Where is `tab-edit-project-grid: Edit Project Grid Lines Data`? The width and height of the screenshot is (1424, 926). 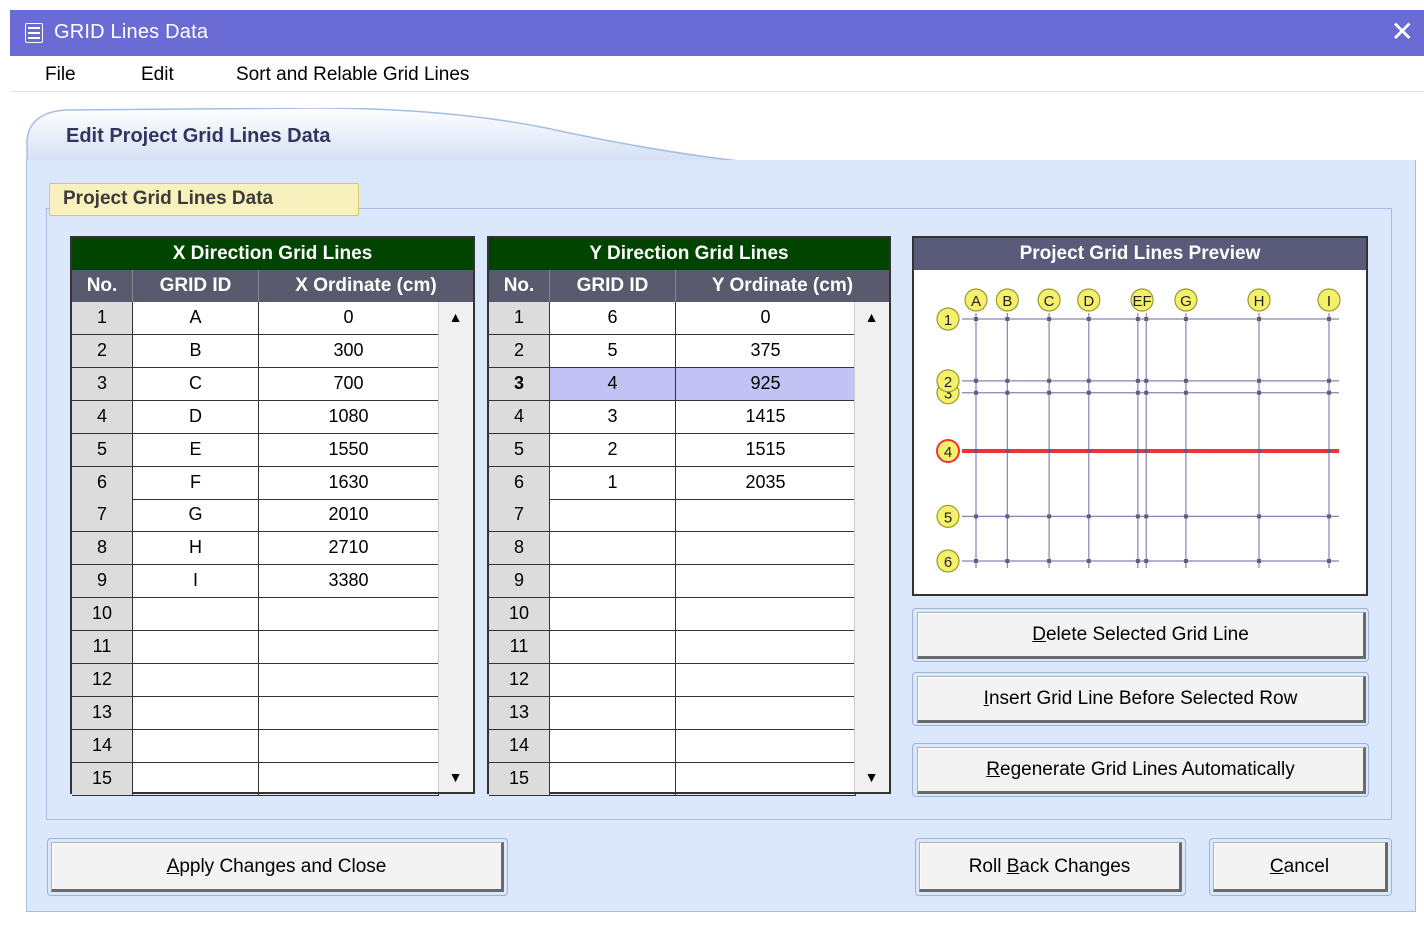
tab-edit-project-grid: Edit Project Grid Lines Data is located at coordinates (198, 136).